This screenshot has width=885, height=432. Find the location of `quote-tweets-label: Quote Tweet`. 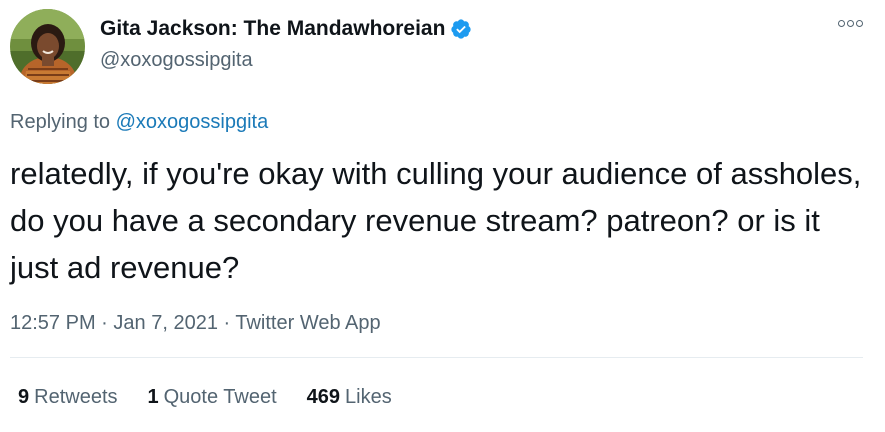

quote-tweets-label: Quote Tweet is located at coordinates (220, 397).